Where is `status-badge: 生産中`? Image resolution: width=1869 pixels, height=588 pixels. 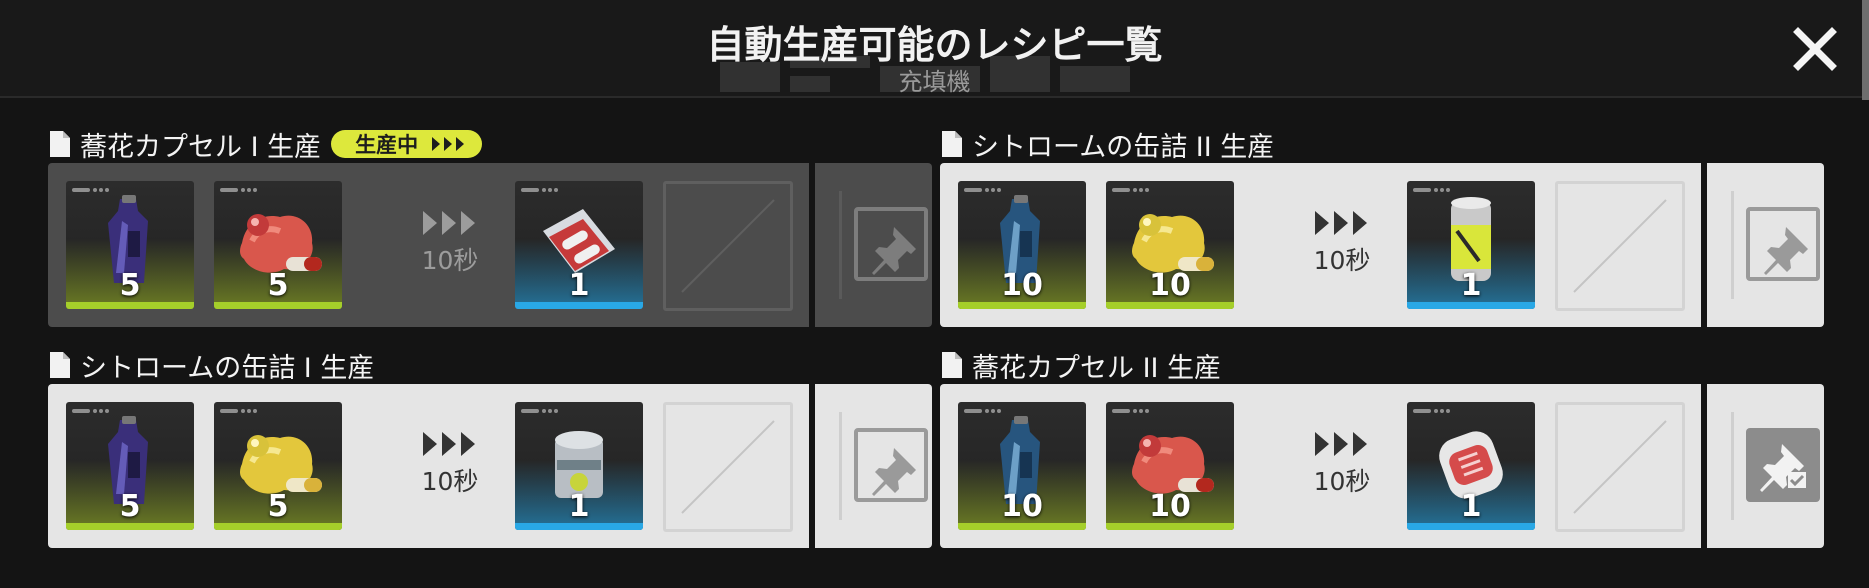
status-badge: 生産中 is located at coordinates (407, 144).